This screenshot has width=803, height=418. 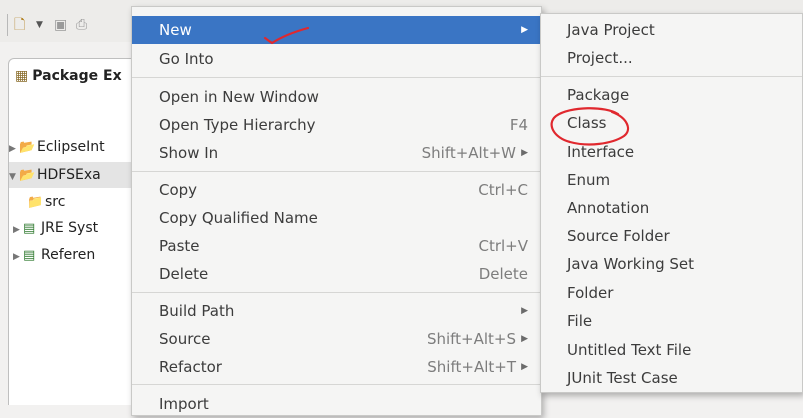 What do you see at coordinates (71, 147) in the screenshot?
I see `tree-item-label: EclipseInt` at bounding box center [71, 147].